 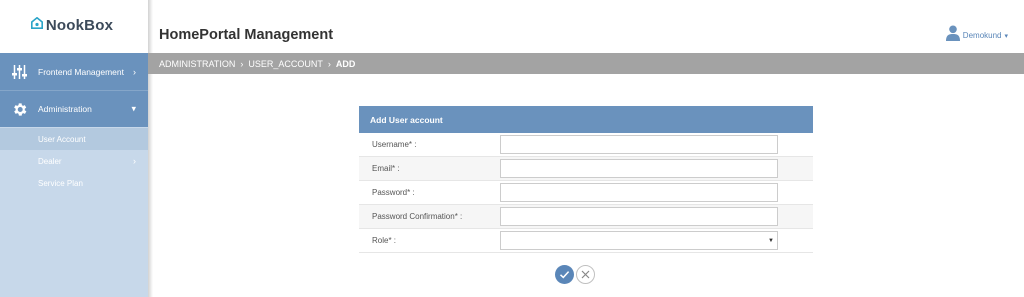 I want to click on breadcrumb-administration: ADMINISTRATION, so click(x=197, y=64).